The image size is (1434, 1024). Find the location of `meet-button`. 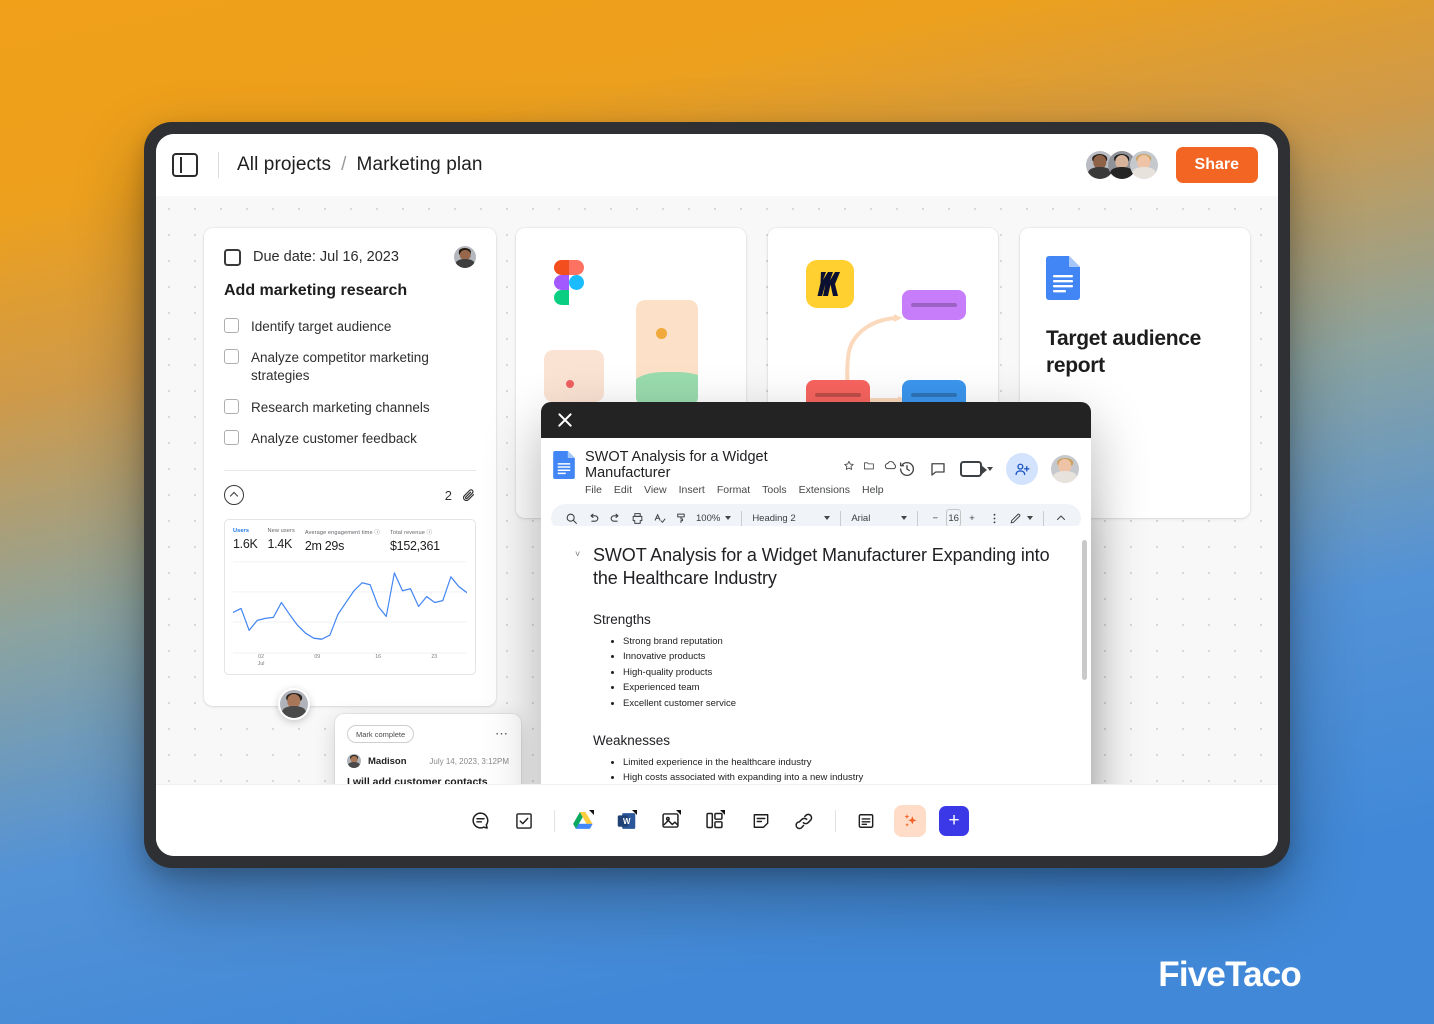

meet-button is located at coordinates (976, 469).